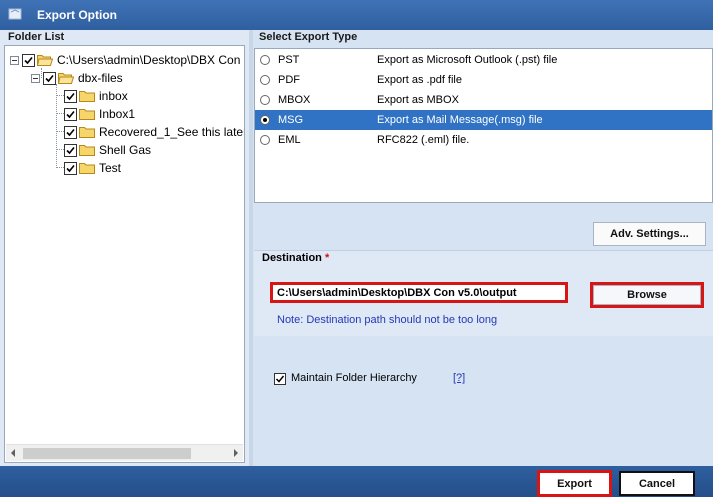 The width and height of the screenshot is (713, 497). I want to click on export-option-msg: MSG Export as Mail Message(.msg) file, so click(483, 120).